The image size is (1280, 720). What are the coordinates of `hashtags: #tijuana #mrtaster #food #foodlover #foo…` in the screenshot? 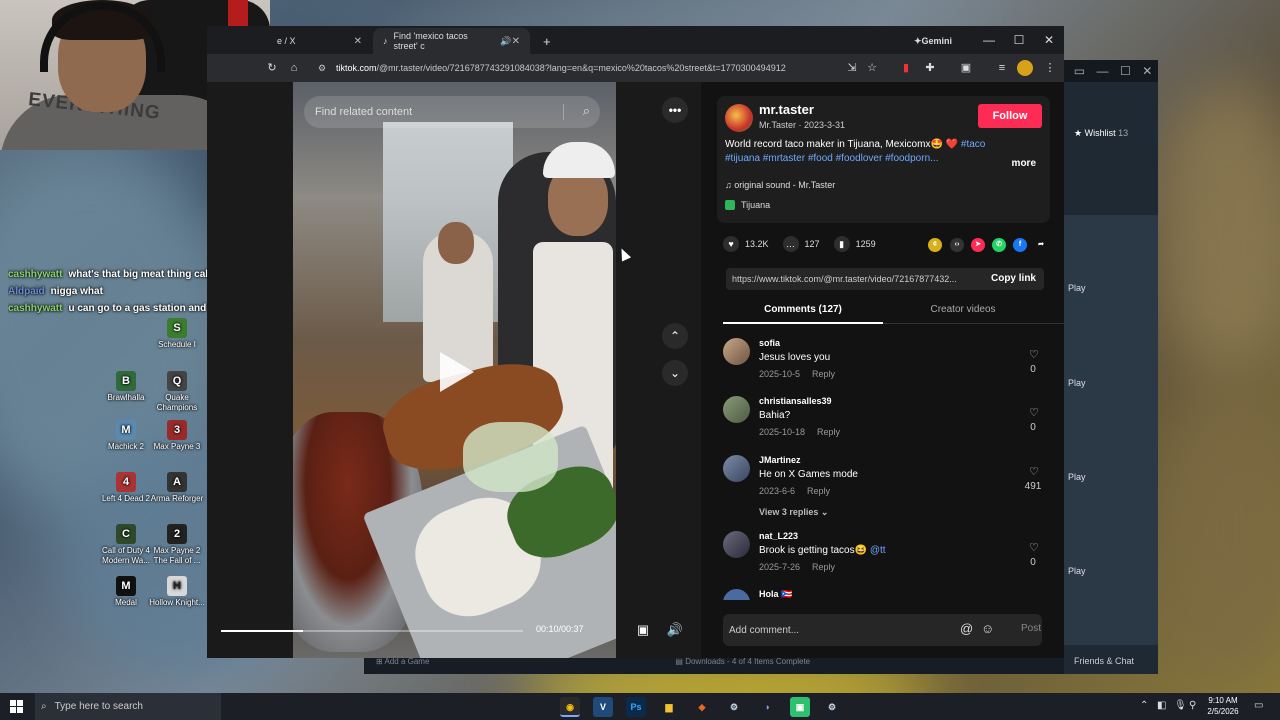 It's located at (831, 158).